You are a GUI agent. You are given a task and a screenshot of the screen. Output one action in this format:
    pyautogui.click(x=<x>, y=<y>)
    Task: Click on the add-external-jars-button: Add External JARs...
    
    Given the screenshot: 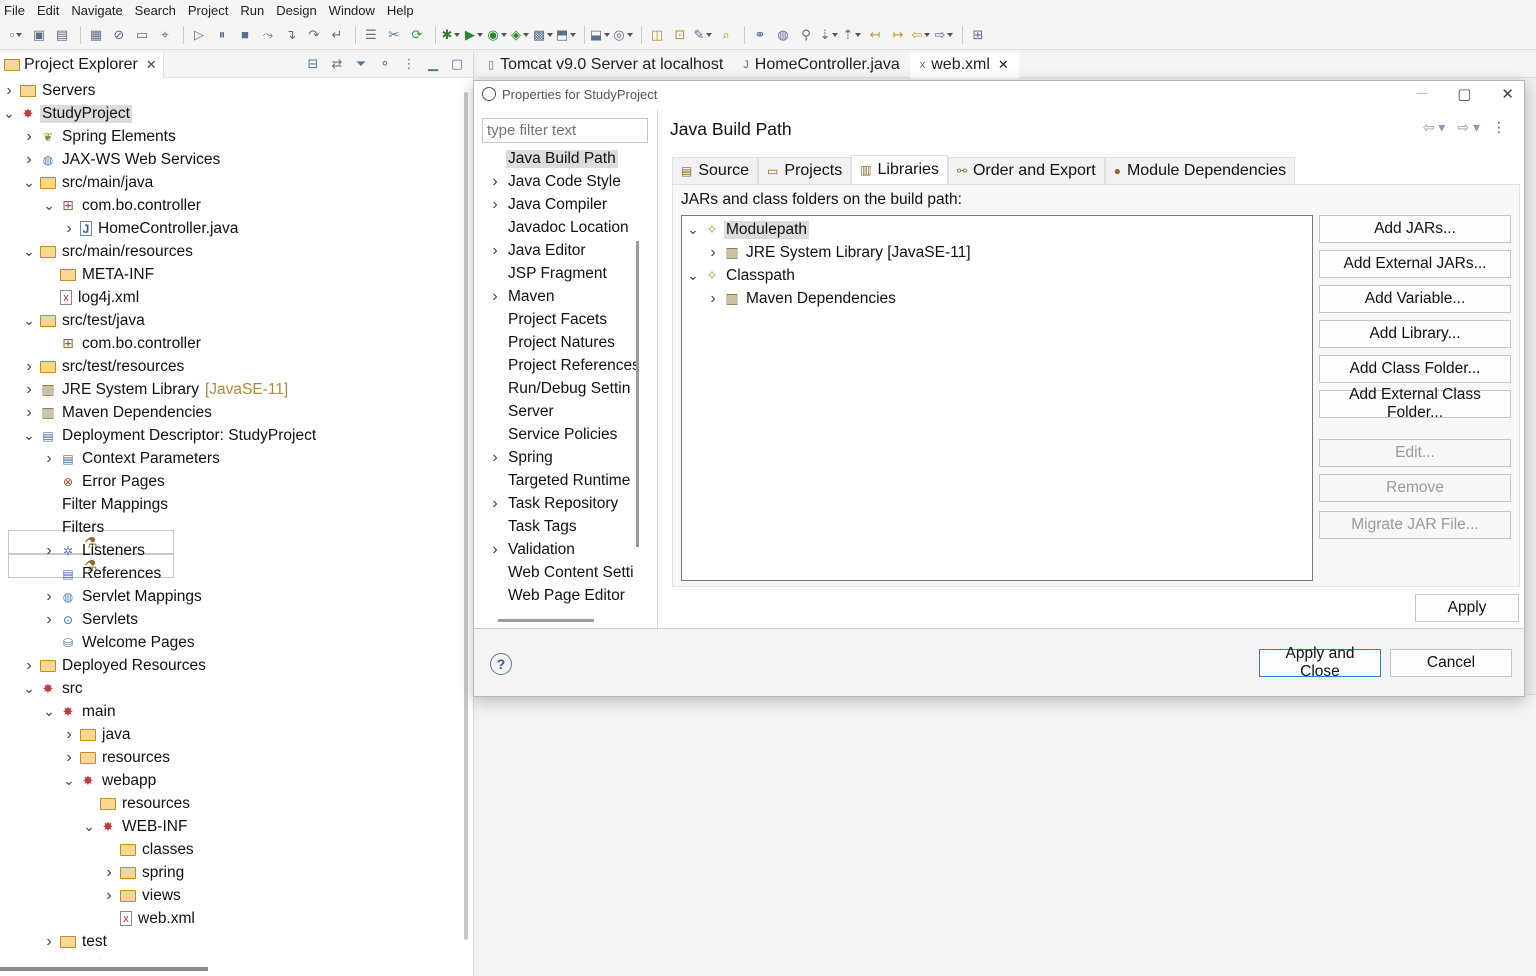 What is the action you would take?
    pyautogui.click(x=1415, y=264)
    